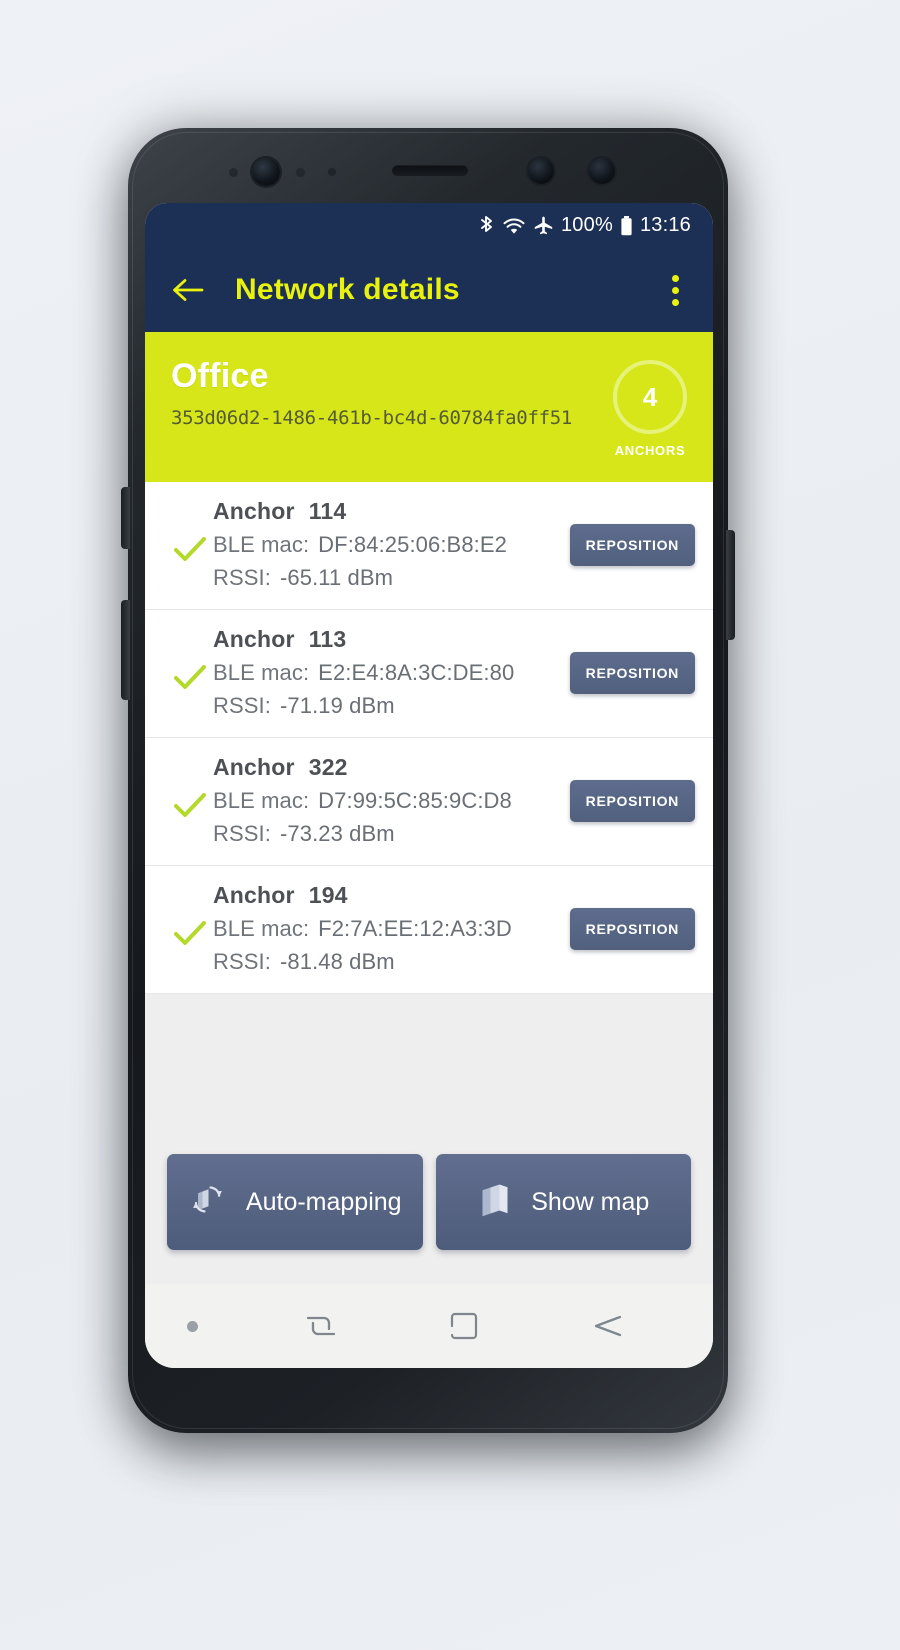  What do you see at coordinates (463, 1326) in the screenshot?
I see `home-icon` at bounding box center [463, 1326].